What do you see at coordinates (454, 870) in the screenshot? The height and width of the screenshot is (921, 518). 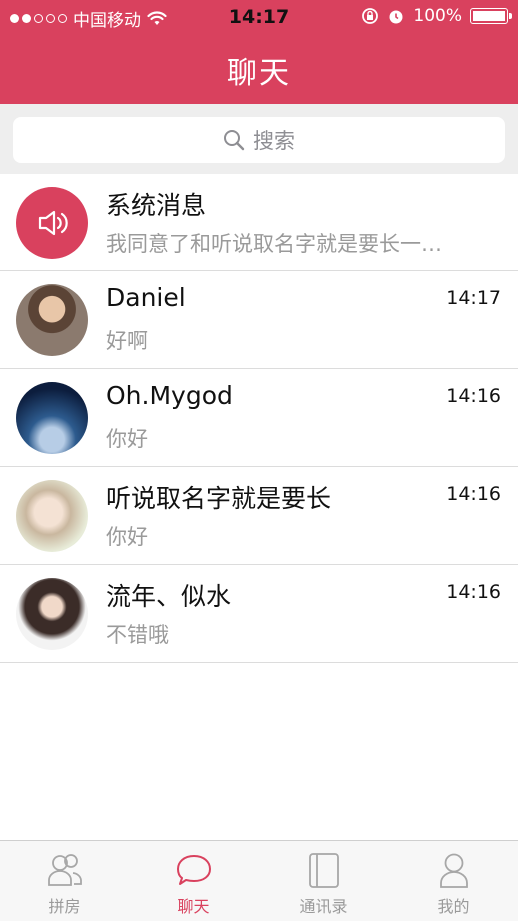 I see `profile-icon` at bounding box center [454, 870].